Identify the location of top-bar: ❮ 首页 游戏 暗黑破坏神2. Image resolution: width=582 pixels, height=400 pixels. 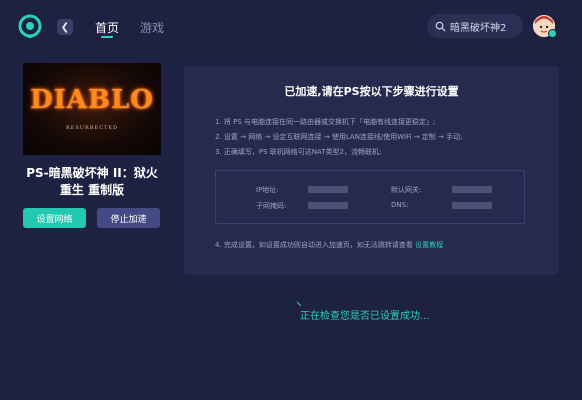
(291, 24).